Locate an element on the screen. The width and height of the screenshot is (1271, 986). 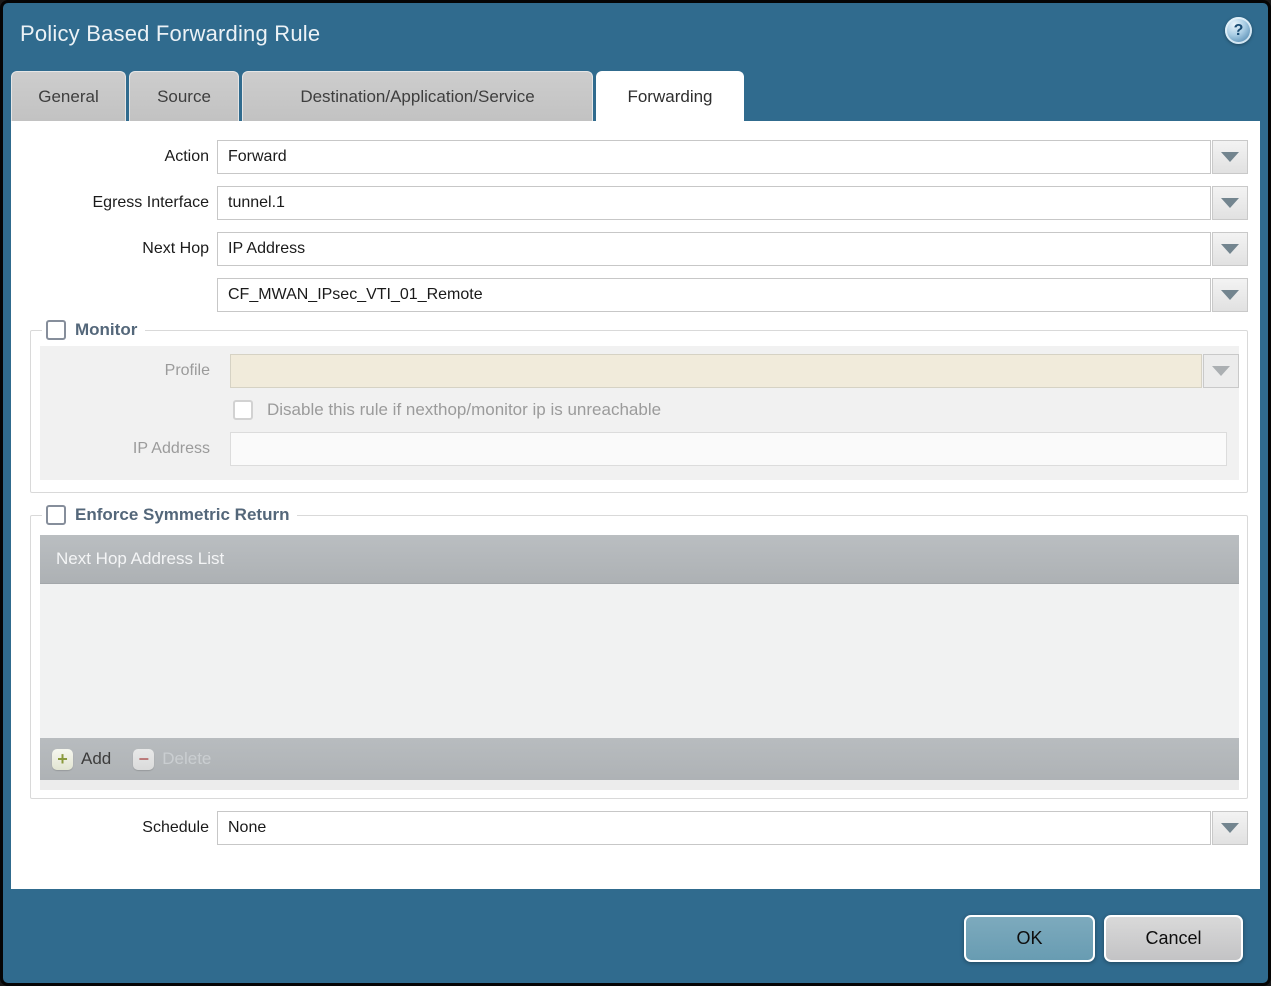
delete-icon is located at coordinates (144, 759).